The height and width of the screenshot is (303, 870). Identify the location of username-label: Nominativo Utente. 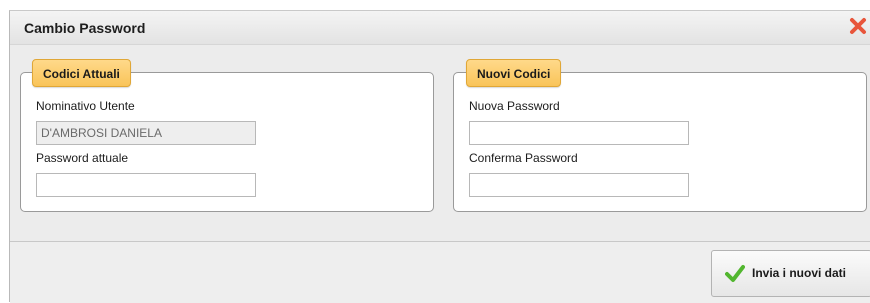
(85, 106).